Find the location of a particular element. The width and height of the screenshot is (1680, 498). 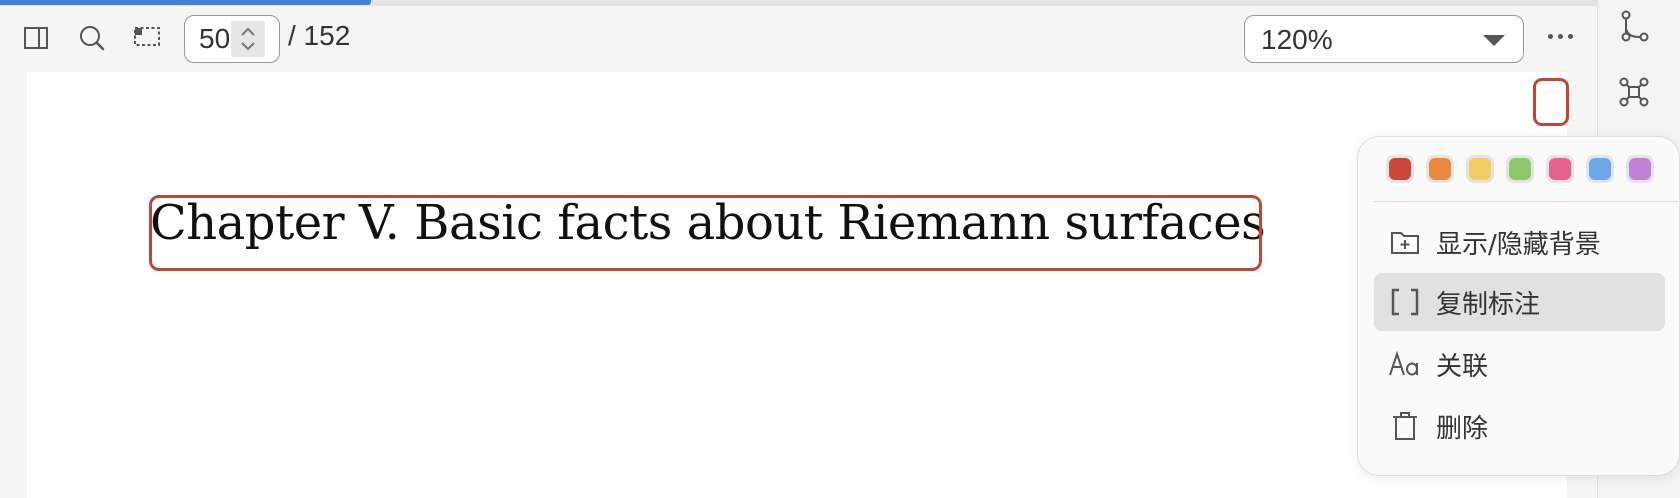

search-button is located at coordinates (92, 38).